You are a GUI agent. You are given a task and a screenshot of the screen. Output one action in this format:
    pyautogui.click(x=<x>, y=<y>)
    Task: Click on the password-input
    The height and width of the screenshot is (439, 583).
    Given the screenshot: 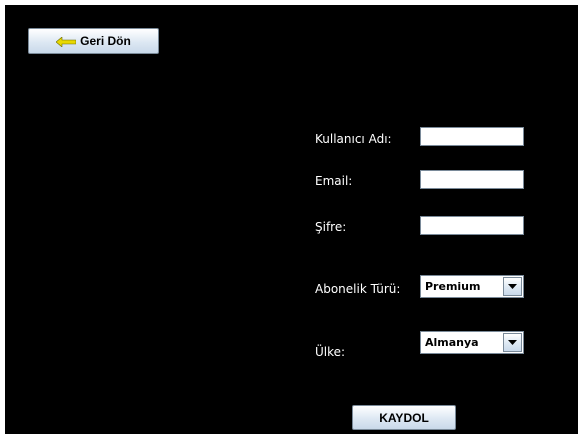 What is the action you would take?
    pyautogui.click(x=472, y=225)
    